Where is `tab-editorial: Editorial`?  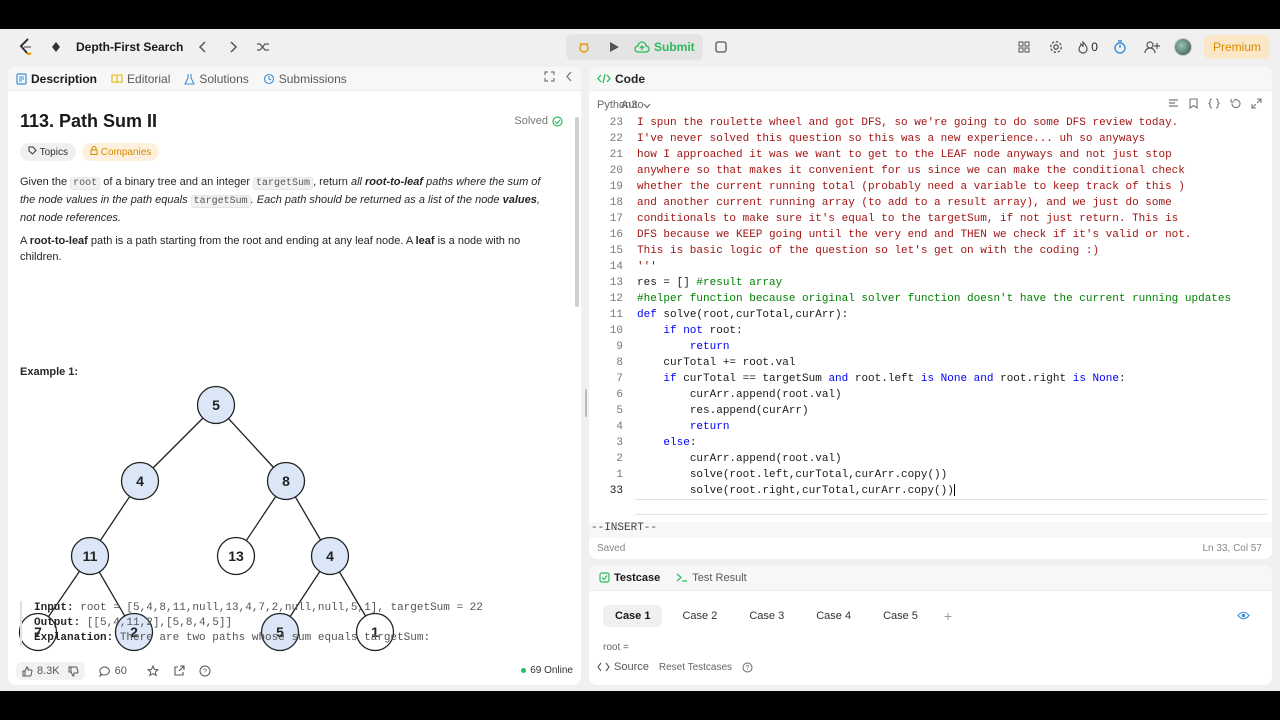 tab-editorial: Editorial is located at coordinates (140, 79).